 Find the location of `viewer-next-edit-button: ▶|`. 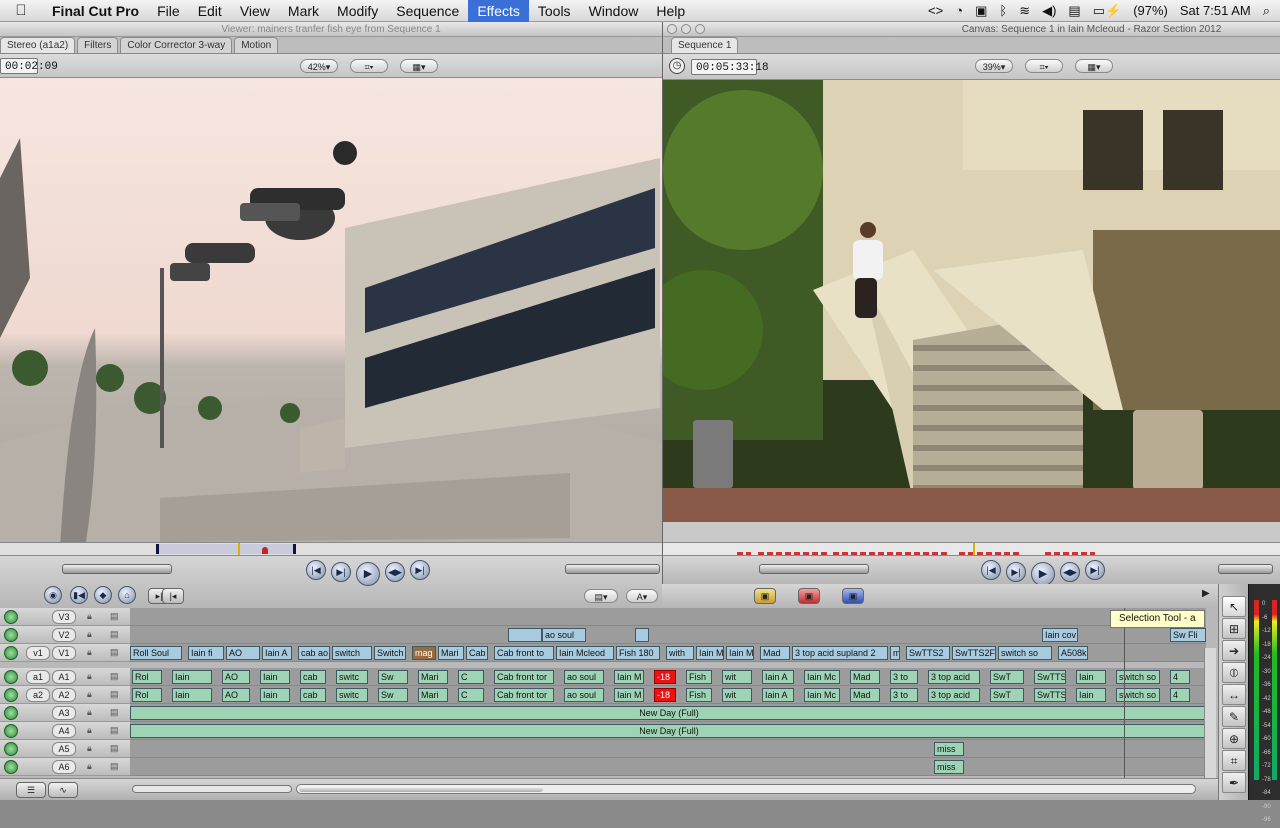

viewer-next-edit-button: ▶| is located at coordinates (420, 570).